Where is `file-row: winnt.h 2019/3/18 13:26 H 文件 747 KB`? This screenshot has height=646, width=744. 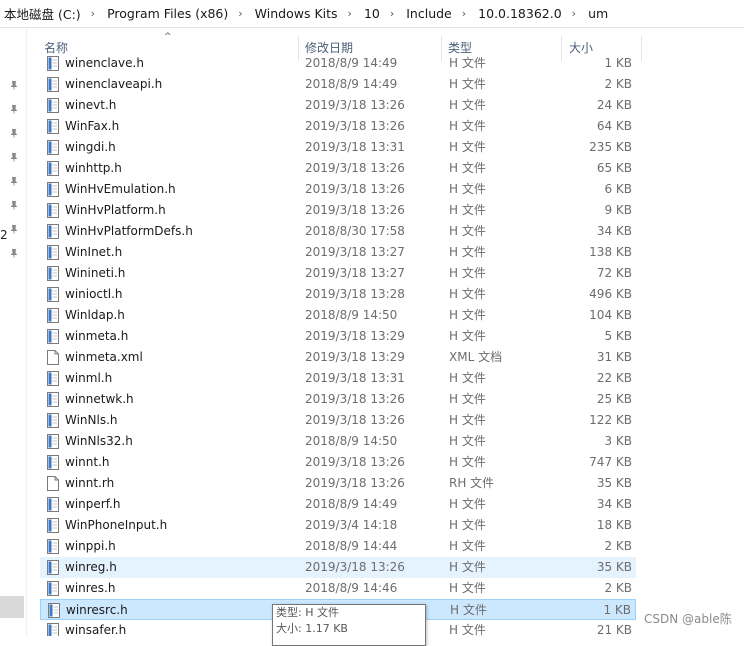
file-row: winnt.h 2019/3/18 13:26 H 文件 747 KB is located at coordinates (338, 462).